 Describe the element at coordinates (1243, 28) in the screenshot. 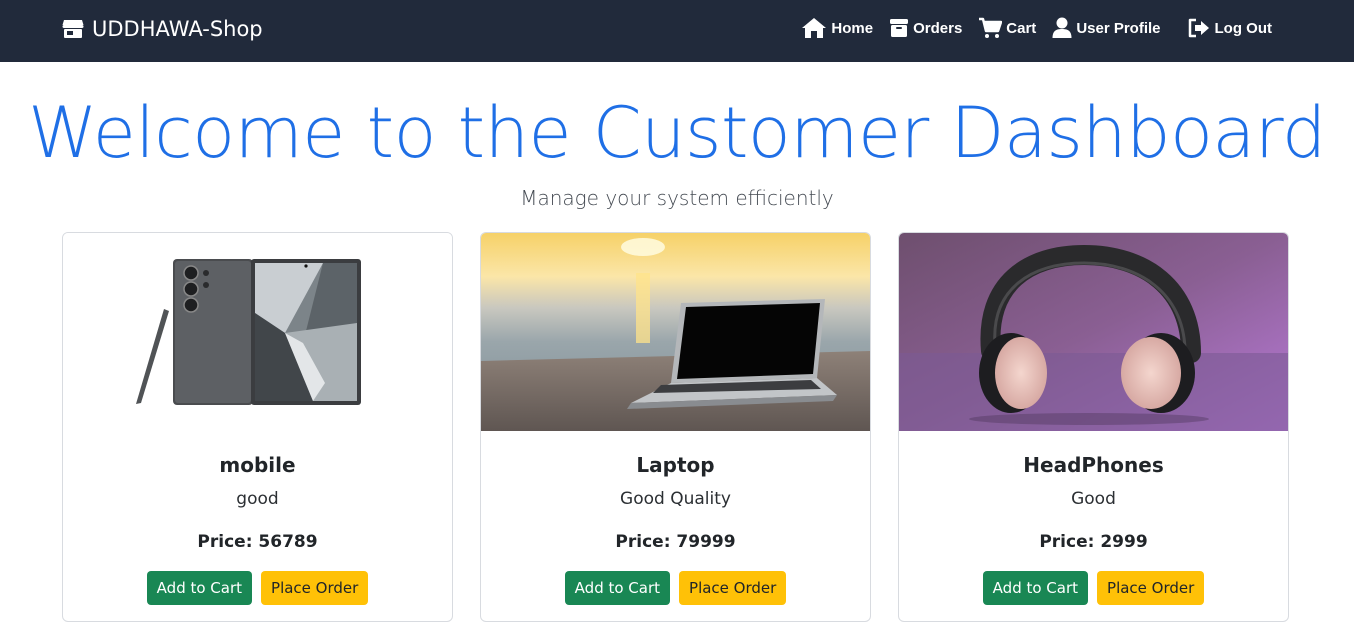

I see `nav-logout-label: Log Out` at that location.